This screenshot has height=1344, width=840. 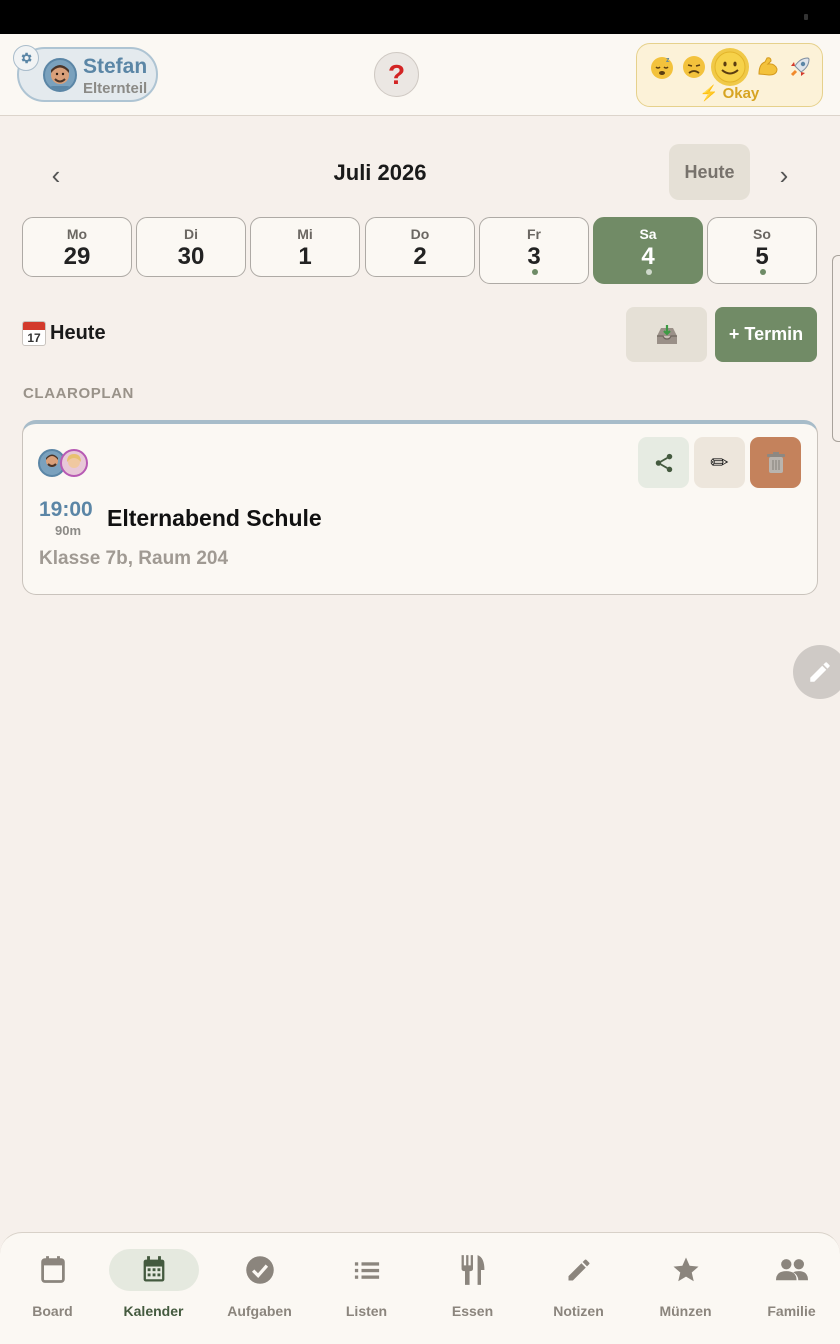 I want to click on nav-essen: Essen, so click(x=472, y=1288).